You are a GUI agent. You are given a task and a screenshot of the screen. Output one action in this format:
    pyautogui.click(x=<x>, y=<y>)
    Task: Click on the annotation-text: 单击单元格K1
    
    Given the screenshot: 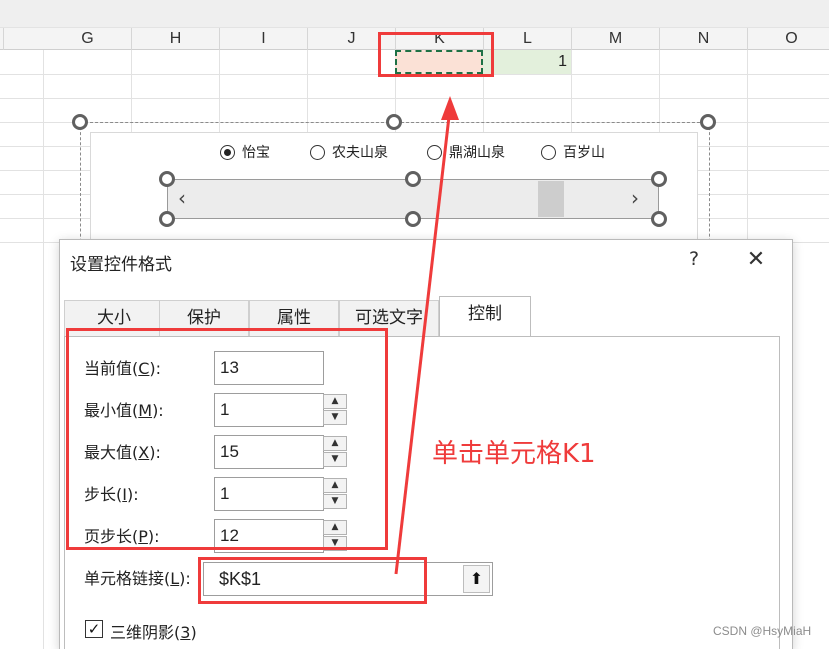 What is the action you would take?
    pyautogui.click(x=514, y=454)
    